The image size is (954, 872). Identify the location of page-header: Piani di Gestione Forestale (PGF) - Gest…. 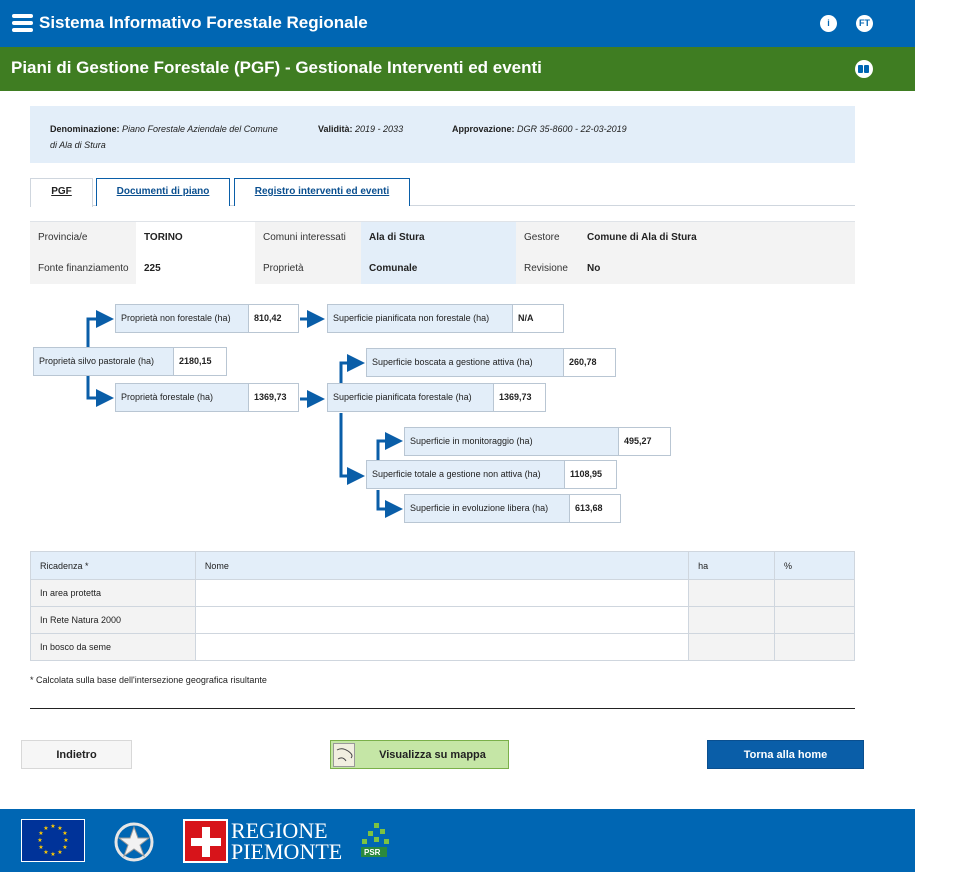
(457, 69).